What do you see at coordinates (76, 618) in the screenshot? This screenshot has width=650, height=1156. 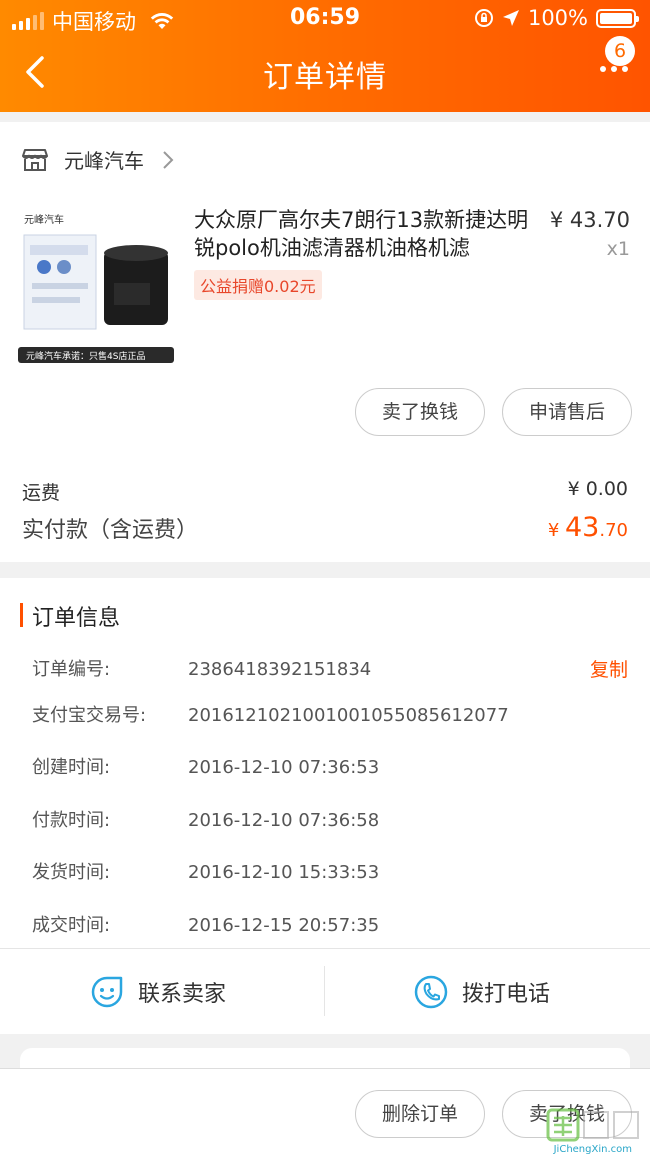 I see `order-info-title: 订单信息` at bounding box center [76, 618].